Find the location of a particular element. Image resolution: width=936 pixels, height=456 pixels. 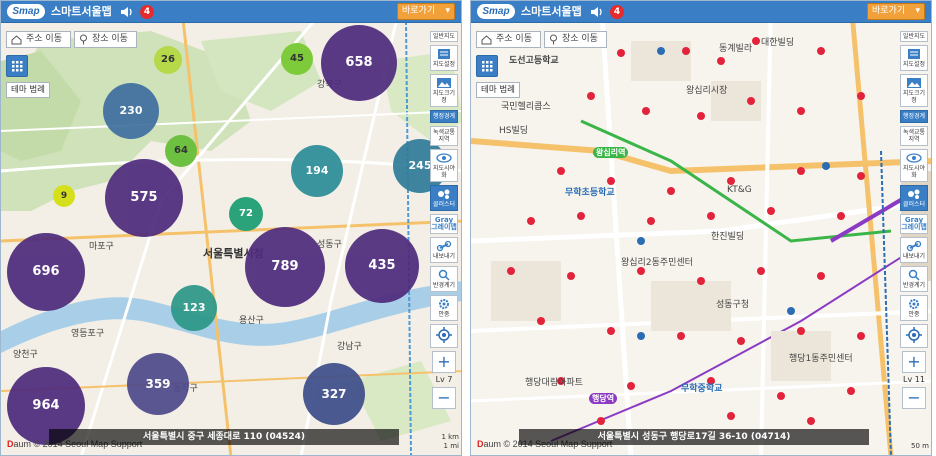

search-icon is located at coordinates (914, 275).